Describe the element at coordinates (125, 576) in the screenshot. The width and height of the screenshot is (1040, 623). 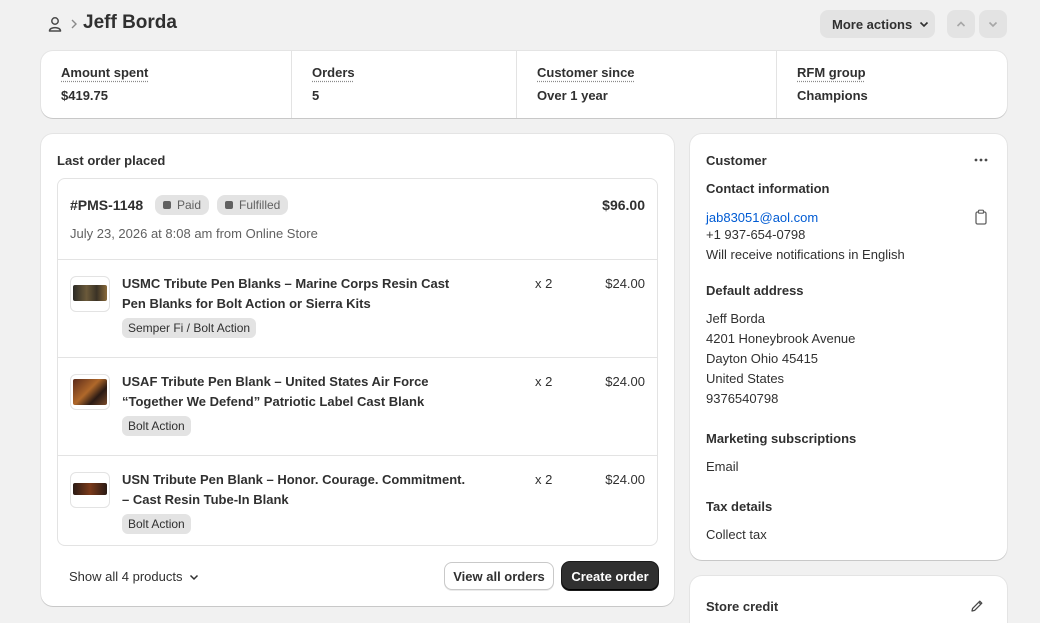
I see `show-all-label: Show all 4 products` at that location.